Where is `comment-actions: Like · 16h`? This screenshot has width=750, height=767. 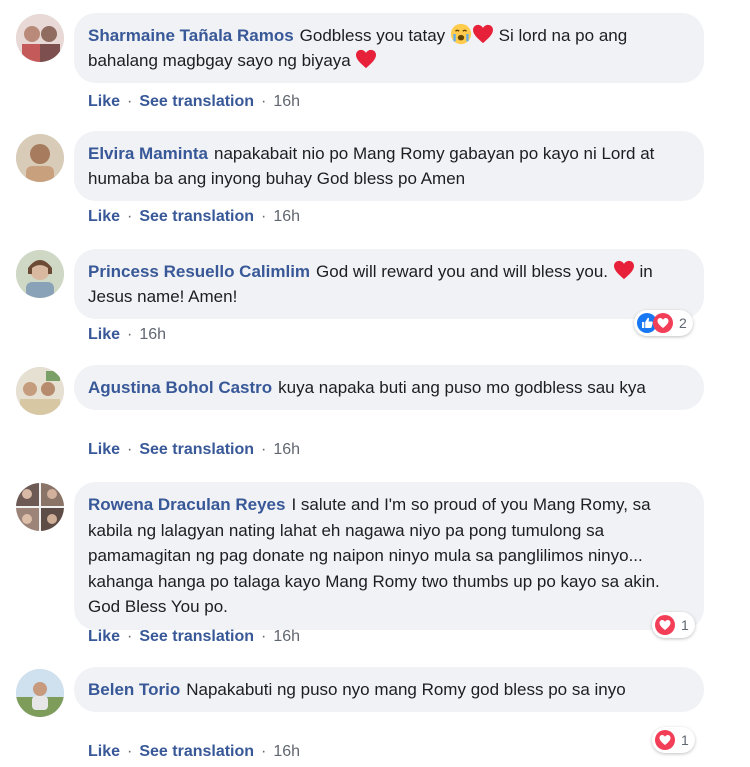
comment-actions: Like · 16h is located at coordinates (127, 334).